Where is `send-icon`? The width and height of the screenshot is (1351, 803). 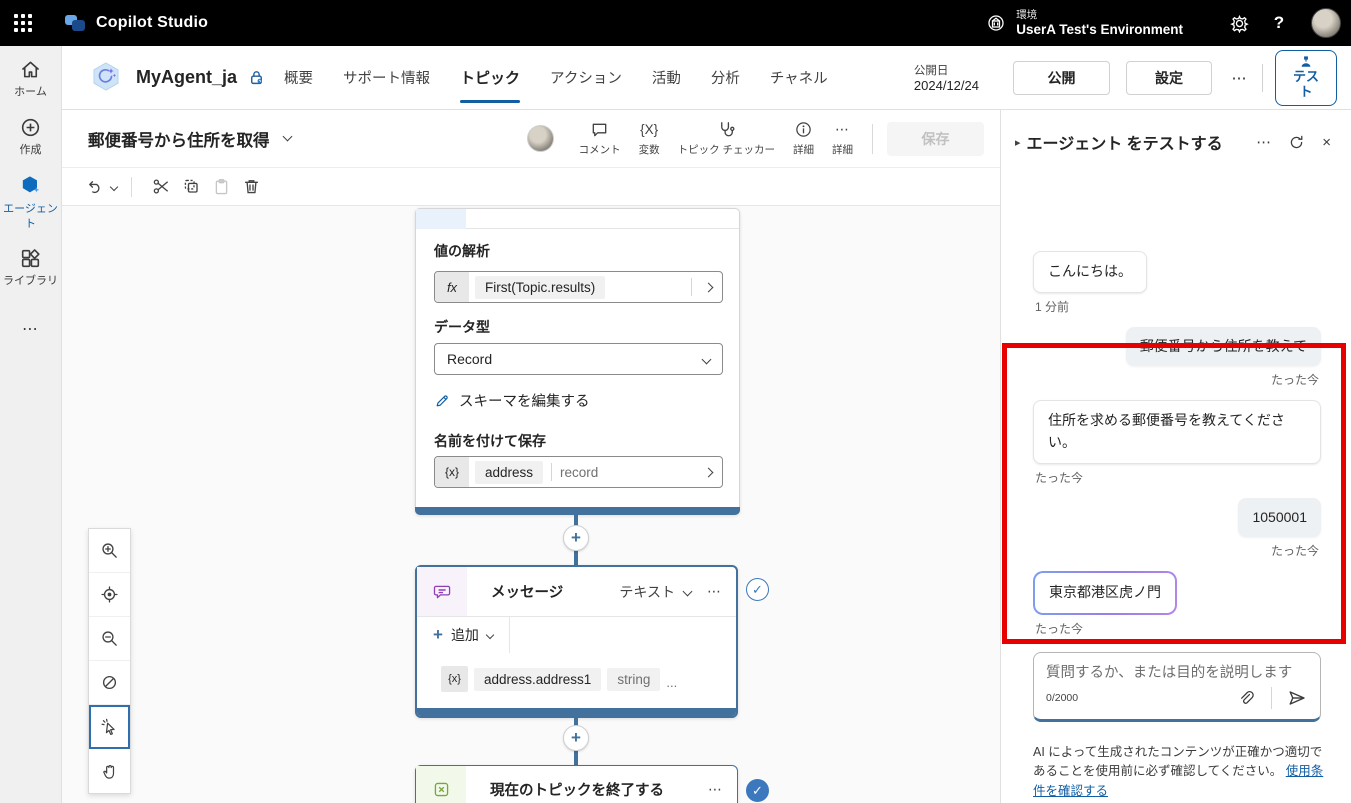 send-icon is located at coordinates (1297, 698).